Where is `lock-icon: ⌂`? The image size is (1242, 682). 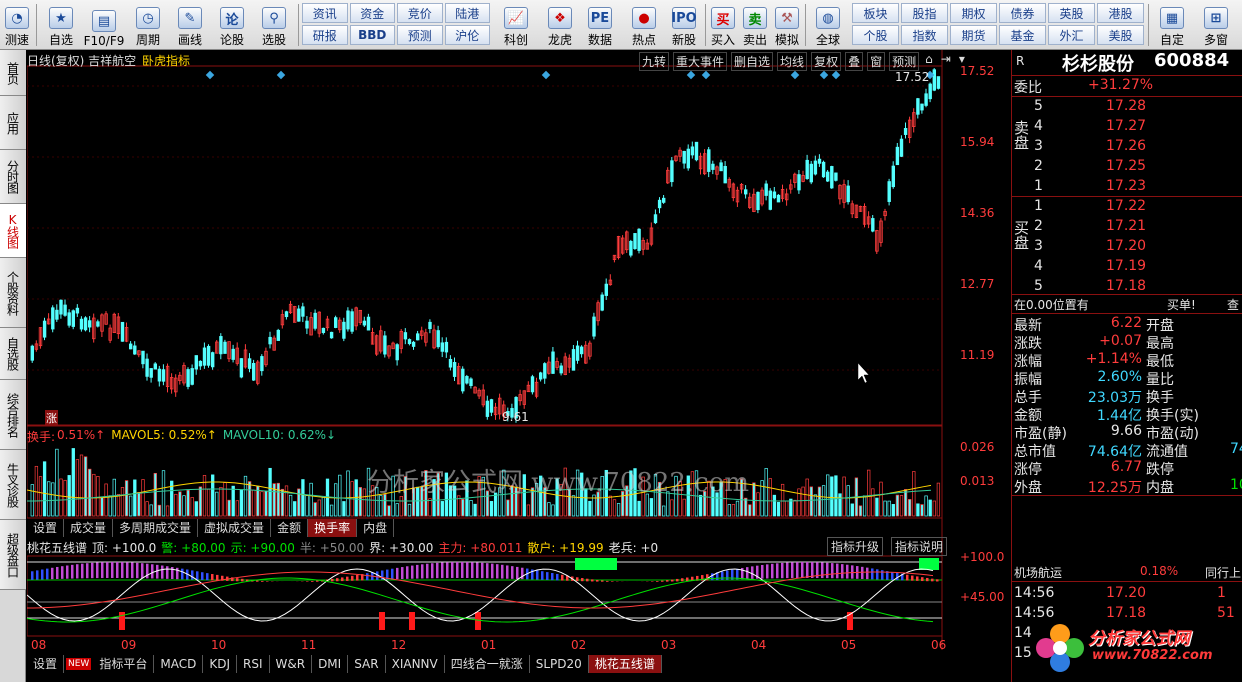 lock-icon: ⌂ is located at coordinates (929, 61).